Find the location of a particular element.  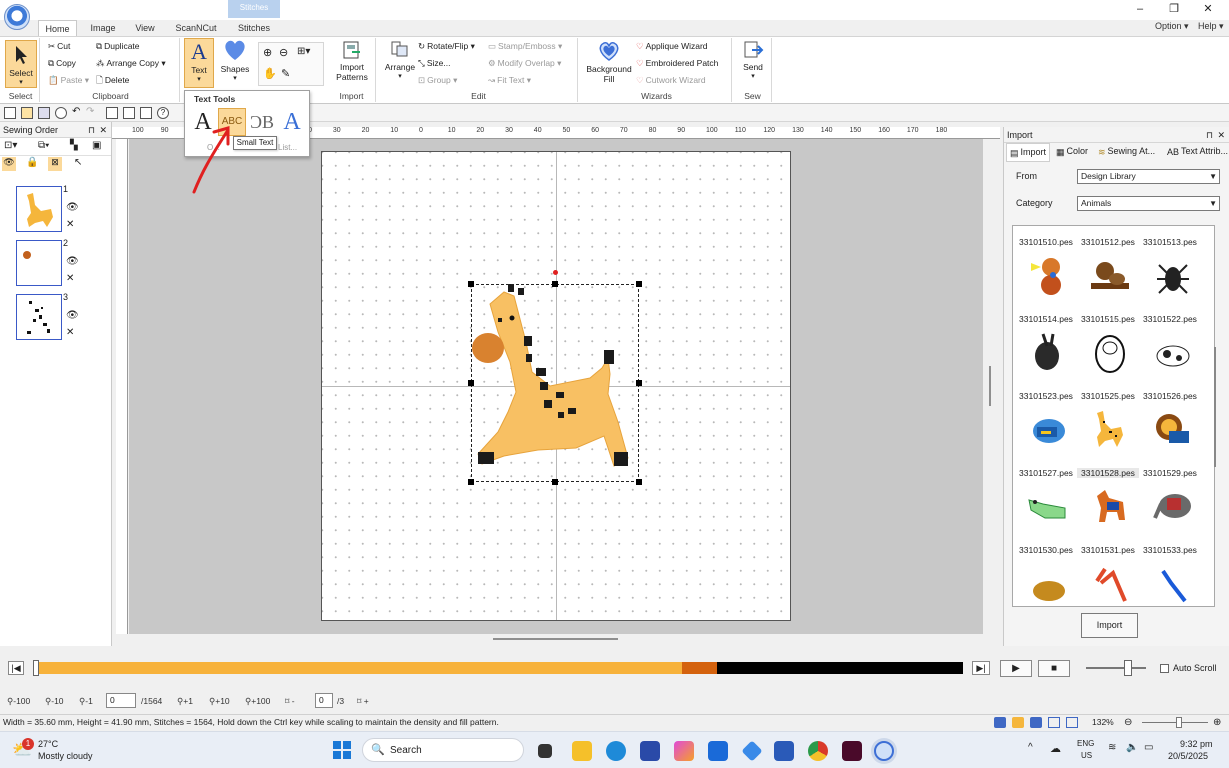

undo-icon: ↶ is located at coordinates (78, 113).